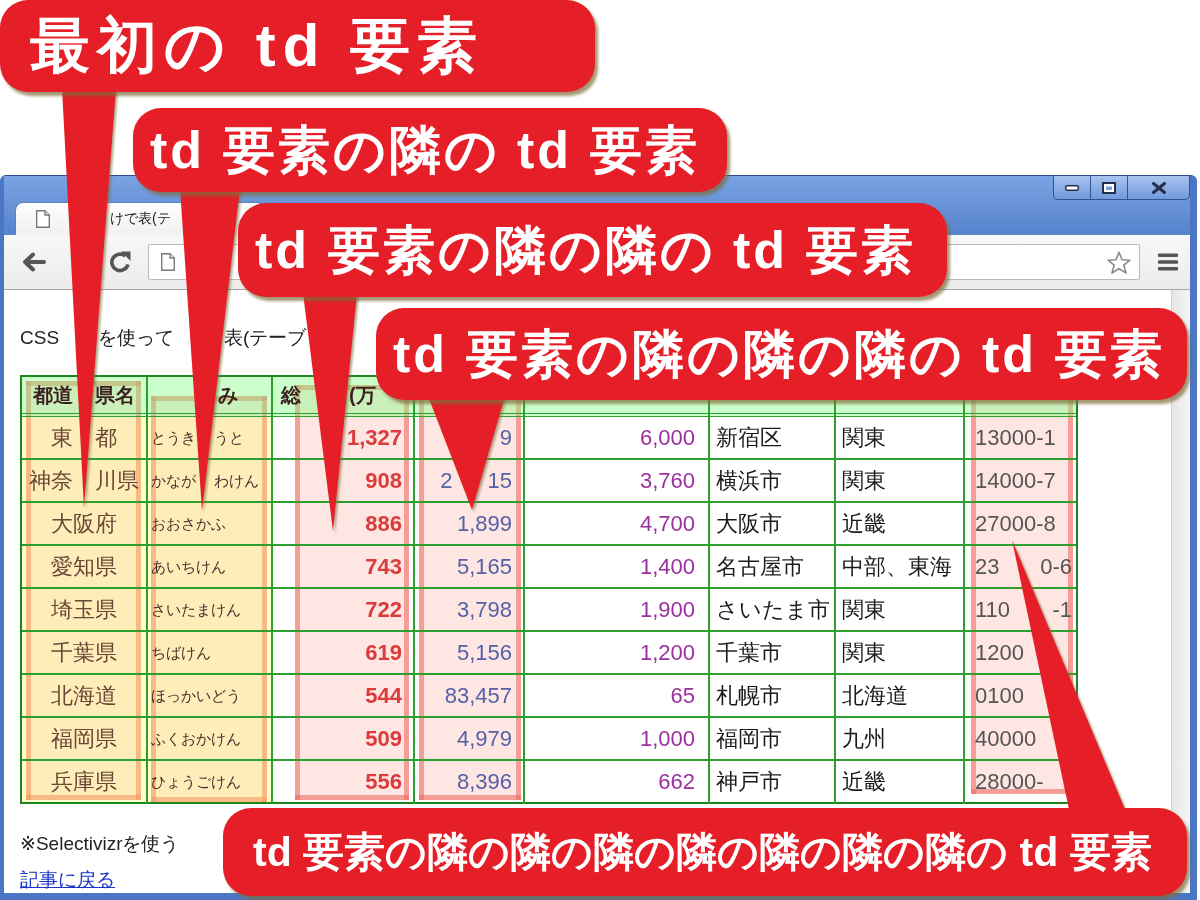 Image resolution: width=1200 pixels, height=900 pixels. What do you see at coordinates (749, 480) in the screenshot?
I see `cell-text: 横浜市` at bounding box center [749, 480].